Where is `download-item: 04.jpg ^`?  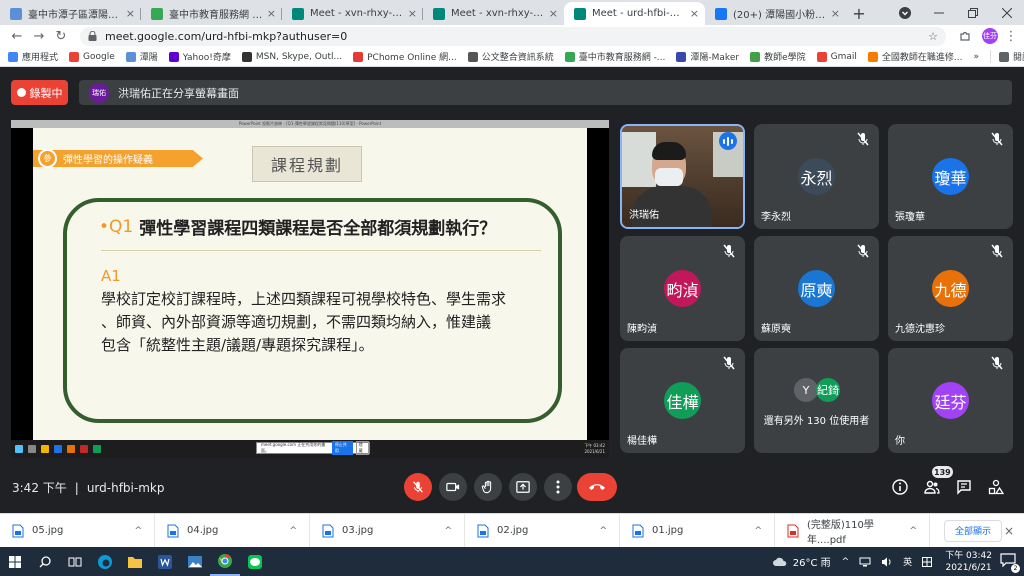 download-item: 04.jpg ^ is located at coordinates (232, 530).